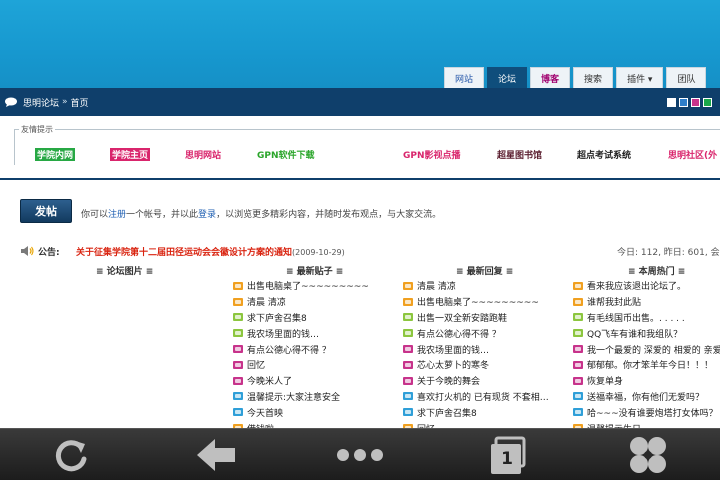 The width and height of the screenshot is (720, 480). Describe the element at coordinates (519, 154) in the screenshot. I see `friend-link: 超星图书馆` at that location.